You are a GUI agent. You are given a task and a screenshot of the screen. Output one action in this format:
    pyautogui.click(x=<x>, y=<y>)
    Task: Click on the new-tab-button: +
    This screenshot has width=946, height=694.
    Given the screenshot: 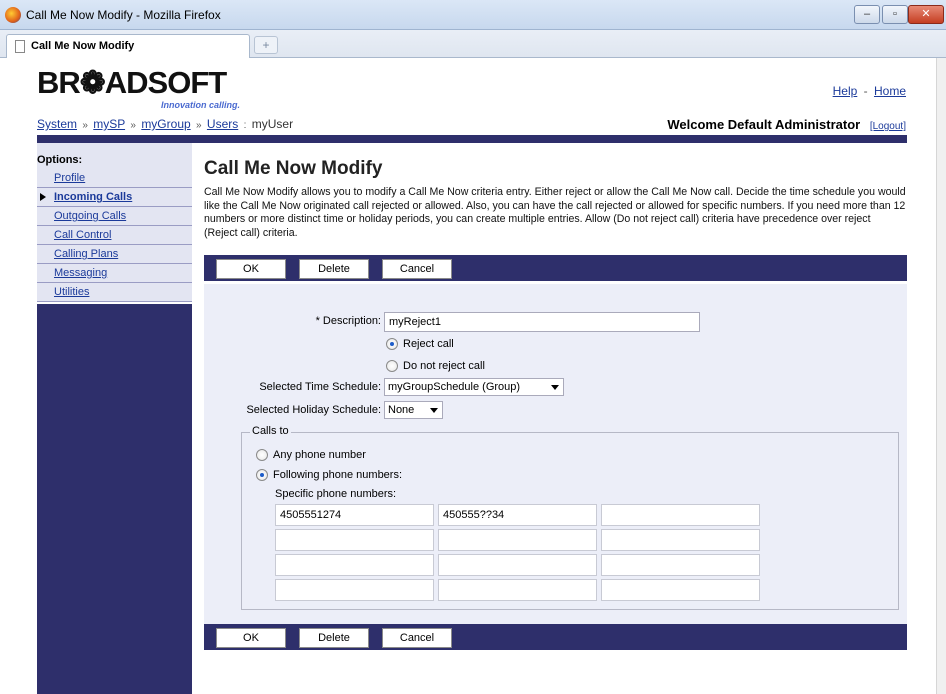 What is the action you would take?
    pyautogui.click(x=266, y=45)
    